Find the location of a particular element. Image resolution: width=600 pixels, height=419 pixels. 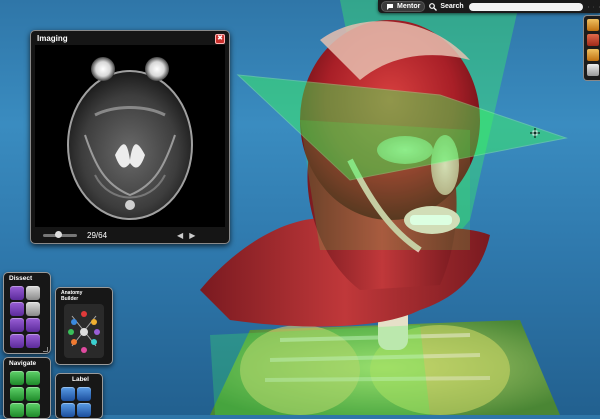

search-input is located at coordinates (526, 7).